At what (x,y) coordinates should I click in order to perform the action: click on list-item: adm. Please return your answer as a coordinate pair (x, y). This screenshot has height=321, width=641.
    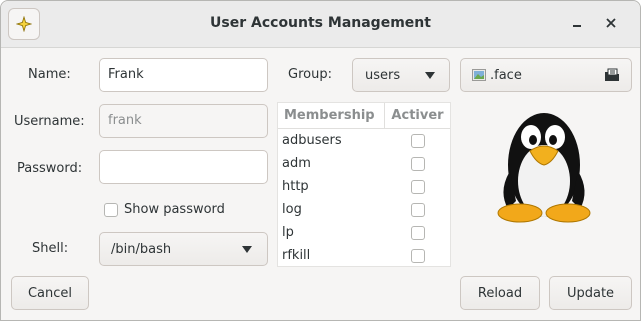
    Looking at the image, I should click on (364, 163).